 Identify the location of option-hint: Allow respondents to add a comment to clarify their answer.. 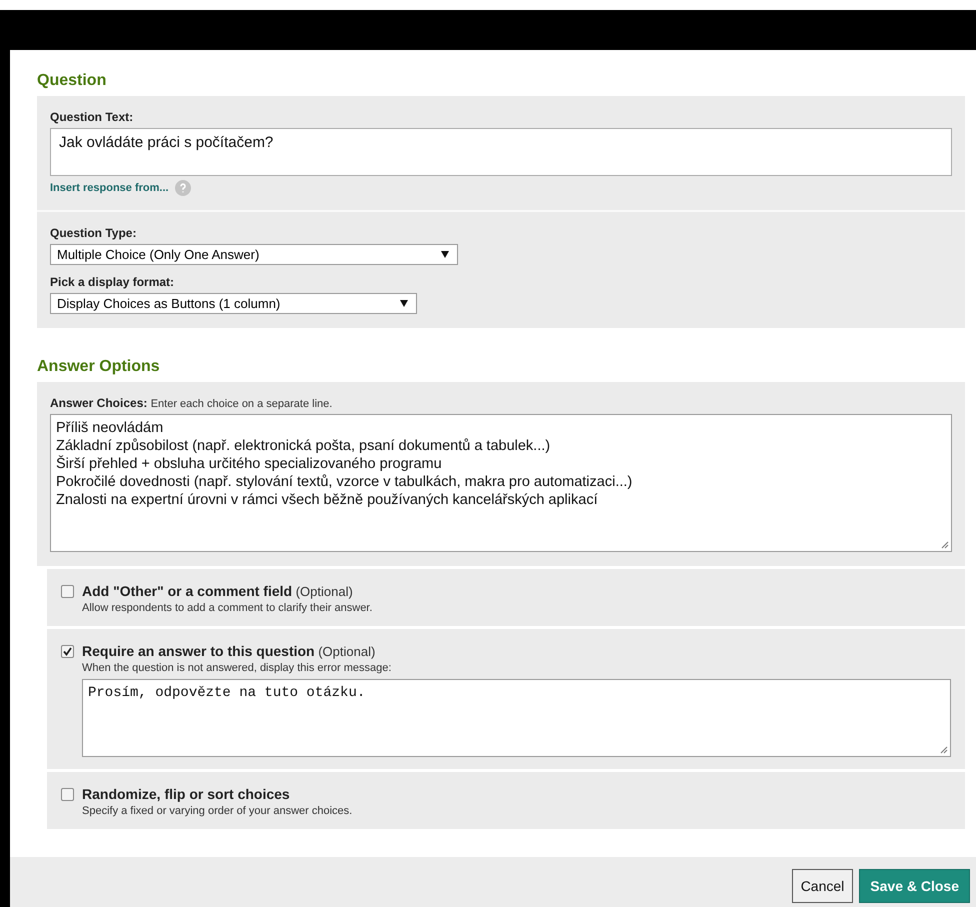
(228, 608).